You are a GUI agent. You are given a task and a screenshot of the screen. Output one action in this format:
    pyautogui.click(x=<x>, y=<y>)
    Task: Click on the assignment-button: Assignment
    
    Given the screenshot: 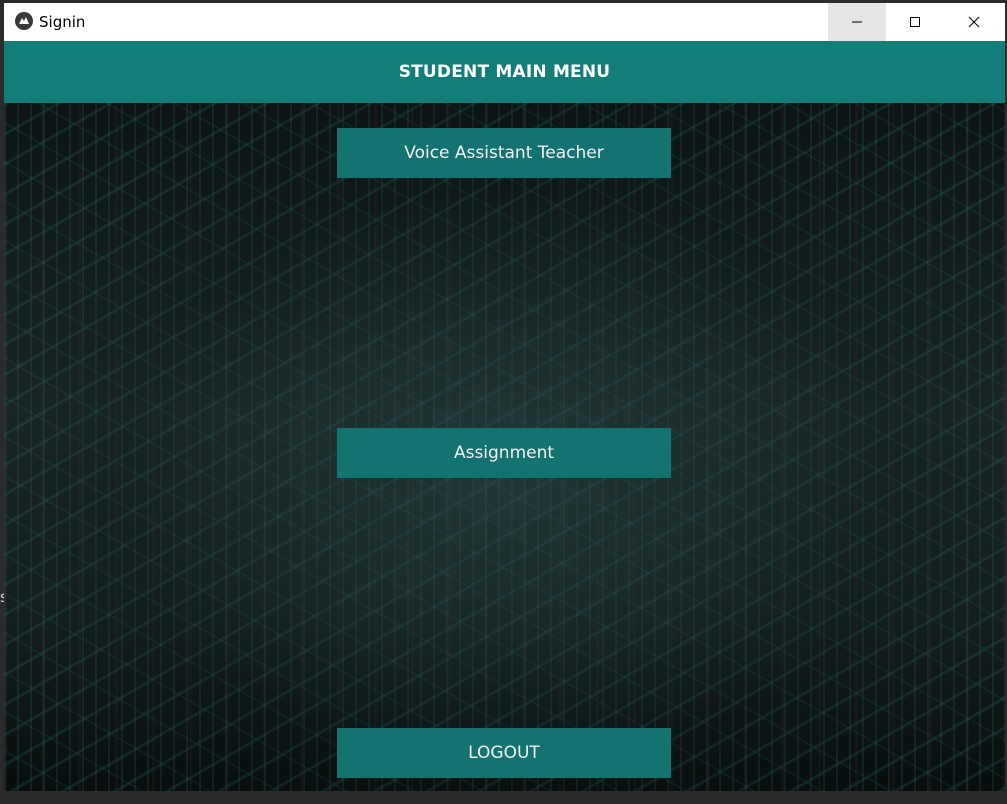 What is the action you would take?
    pyautogui.click(x=504, y=453)
    